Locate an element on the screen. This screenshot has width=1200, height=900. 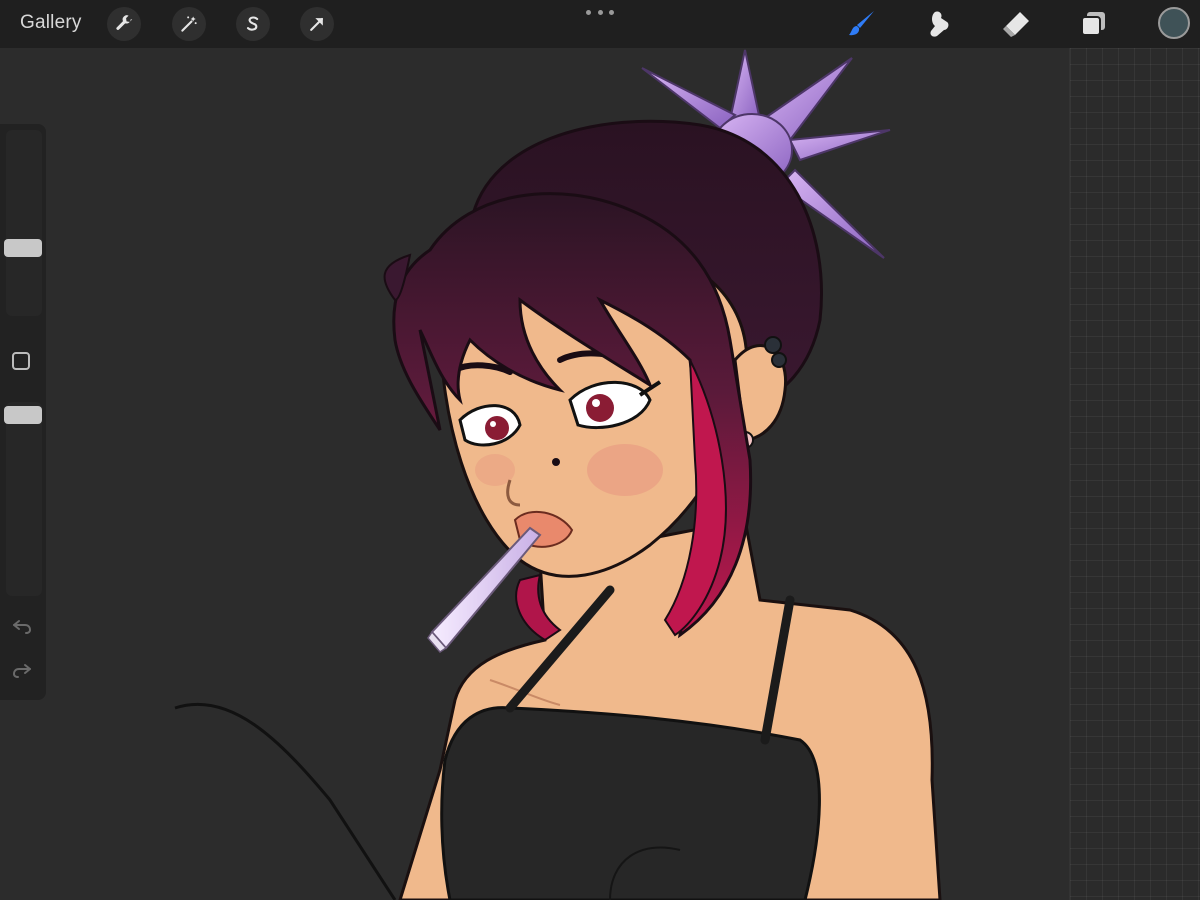
modify-square-icon is located at coordinates (21, 361).